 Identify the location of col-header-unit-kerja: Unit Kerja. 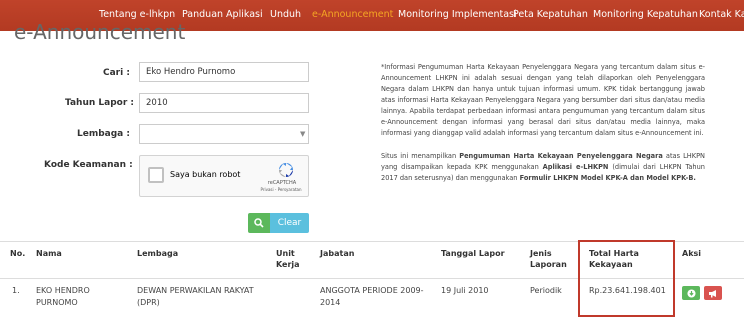
(288, 259).